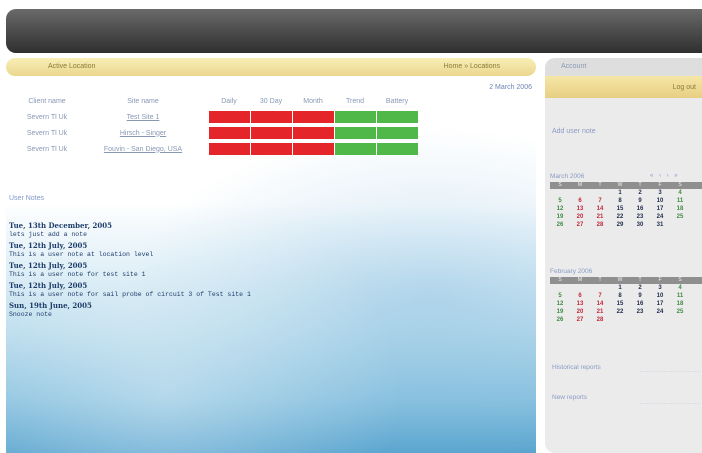  Describe the element at coordinates (626, 185) in the screenshot. I see `calendar-weekday-row: S M T W T F S` at that location.